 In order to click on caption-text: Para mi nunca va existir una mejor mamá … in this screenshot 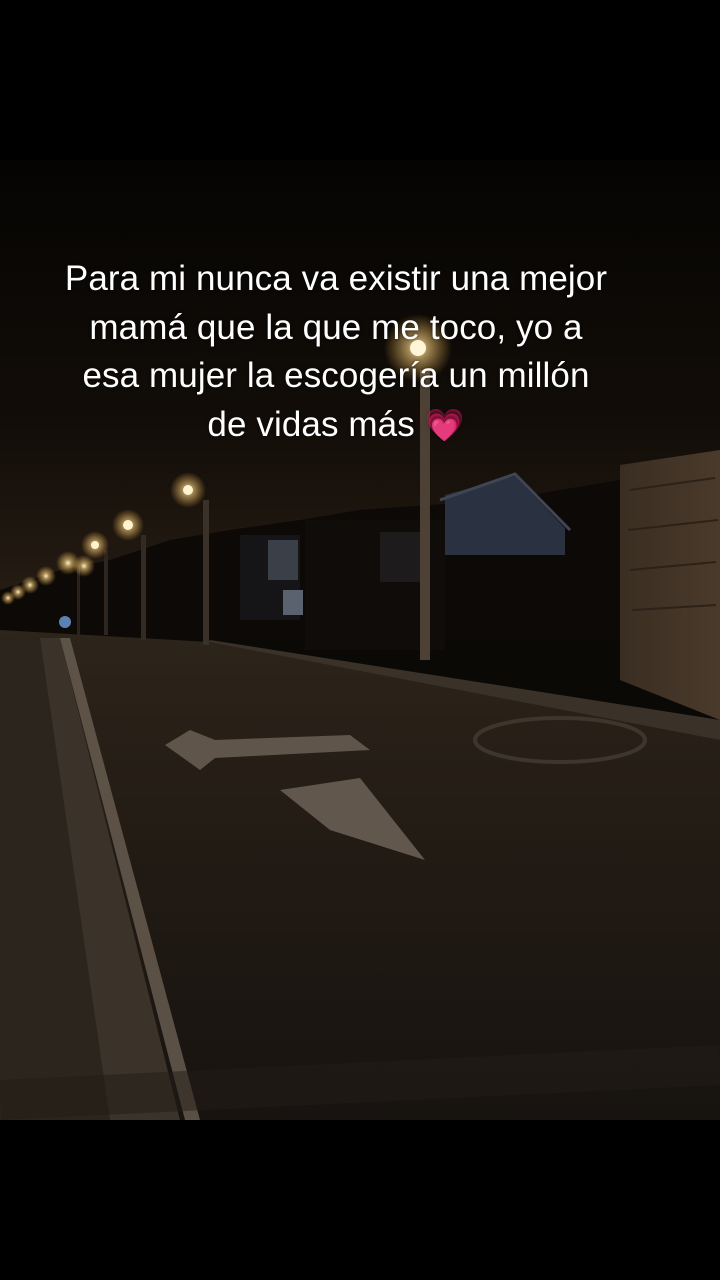, I will do `click(336, 352)`.